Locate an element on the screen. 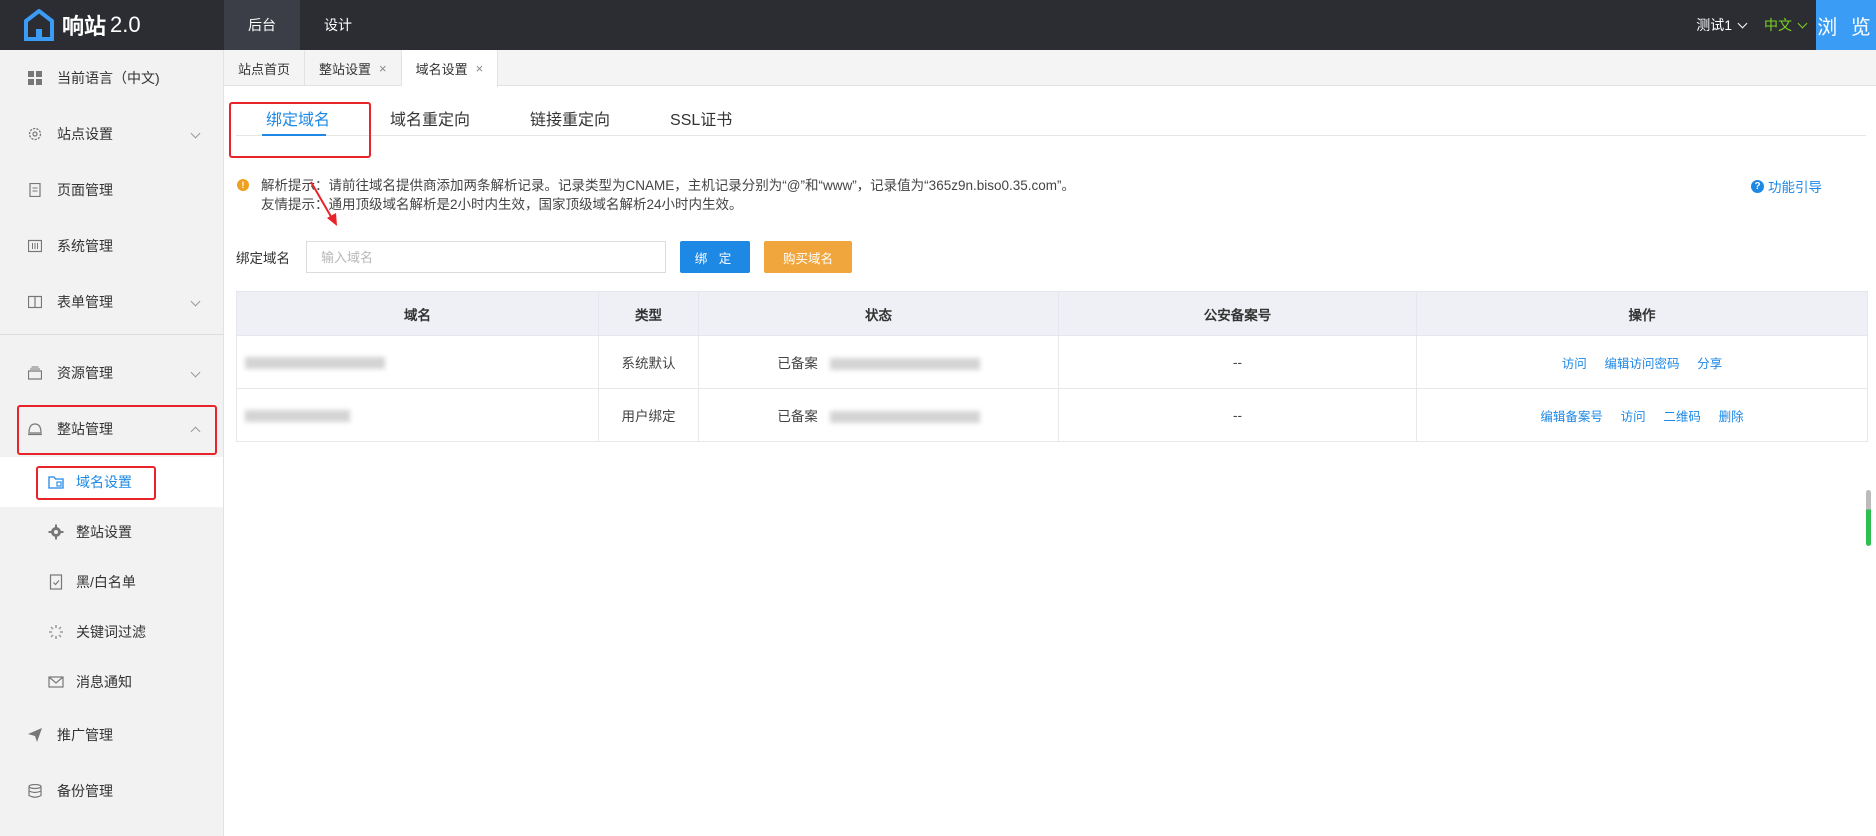 This screenshot has height=836, width=1876. share-link: 分享 is located at coordinates (1709, 364).